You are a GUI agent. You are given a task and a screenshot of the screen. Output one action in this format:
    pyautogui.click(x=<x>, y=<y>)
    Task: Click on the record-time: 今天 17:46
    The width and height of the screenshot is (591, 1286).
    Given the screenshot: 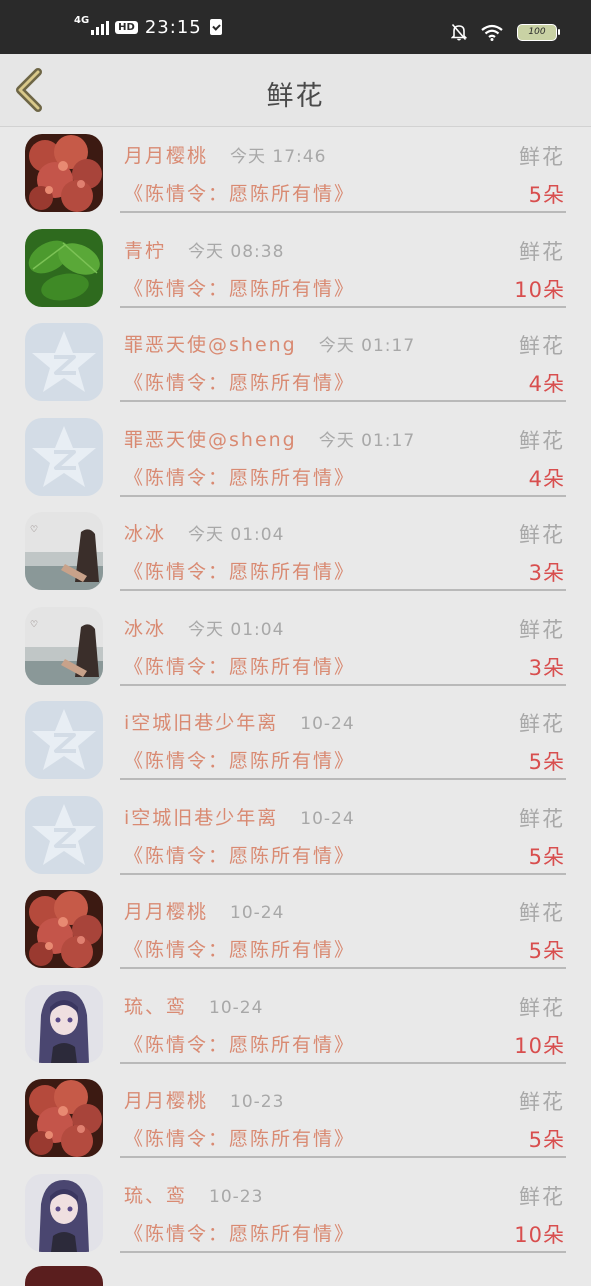 What is the action you would take?
    pyautogui.click(x=278, y=157)
    